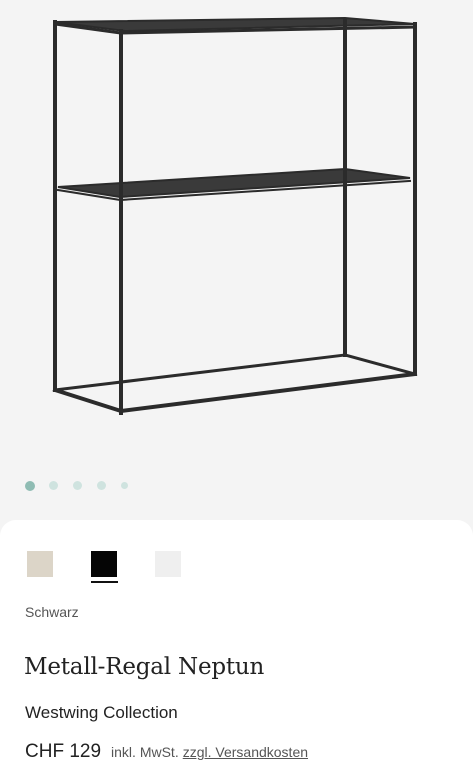 Image resolution: width=473 pixels, height=780 pixels. What do you see at coordinates (104, 564) in the screenshot?
I see `color-swatch-schwarz` at bounding box center [104, 564].